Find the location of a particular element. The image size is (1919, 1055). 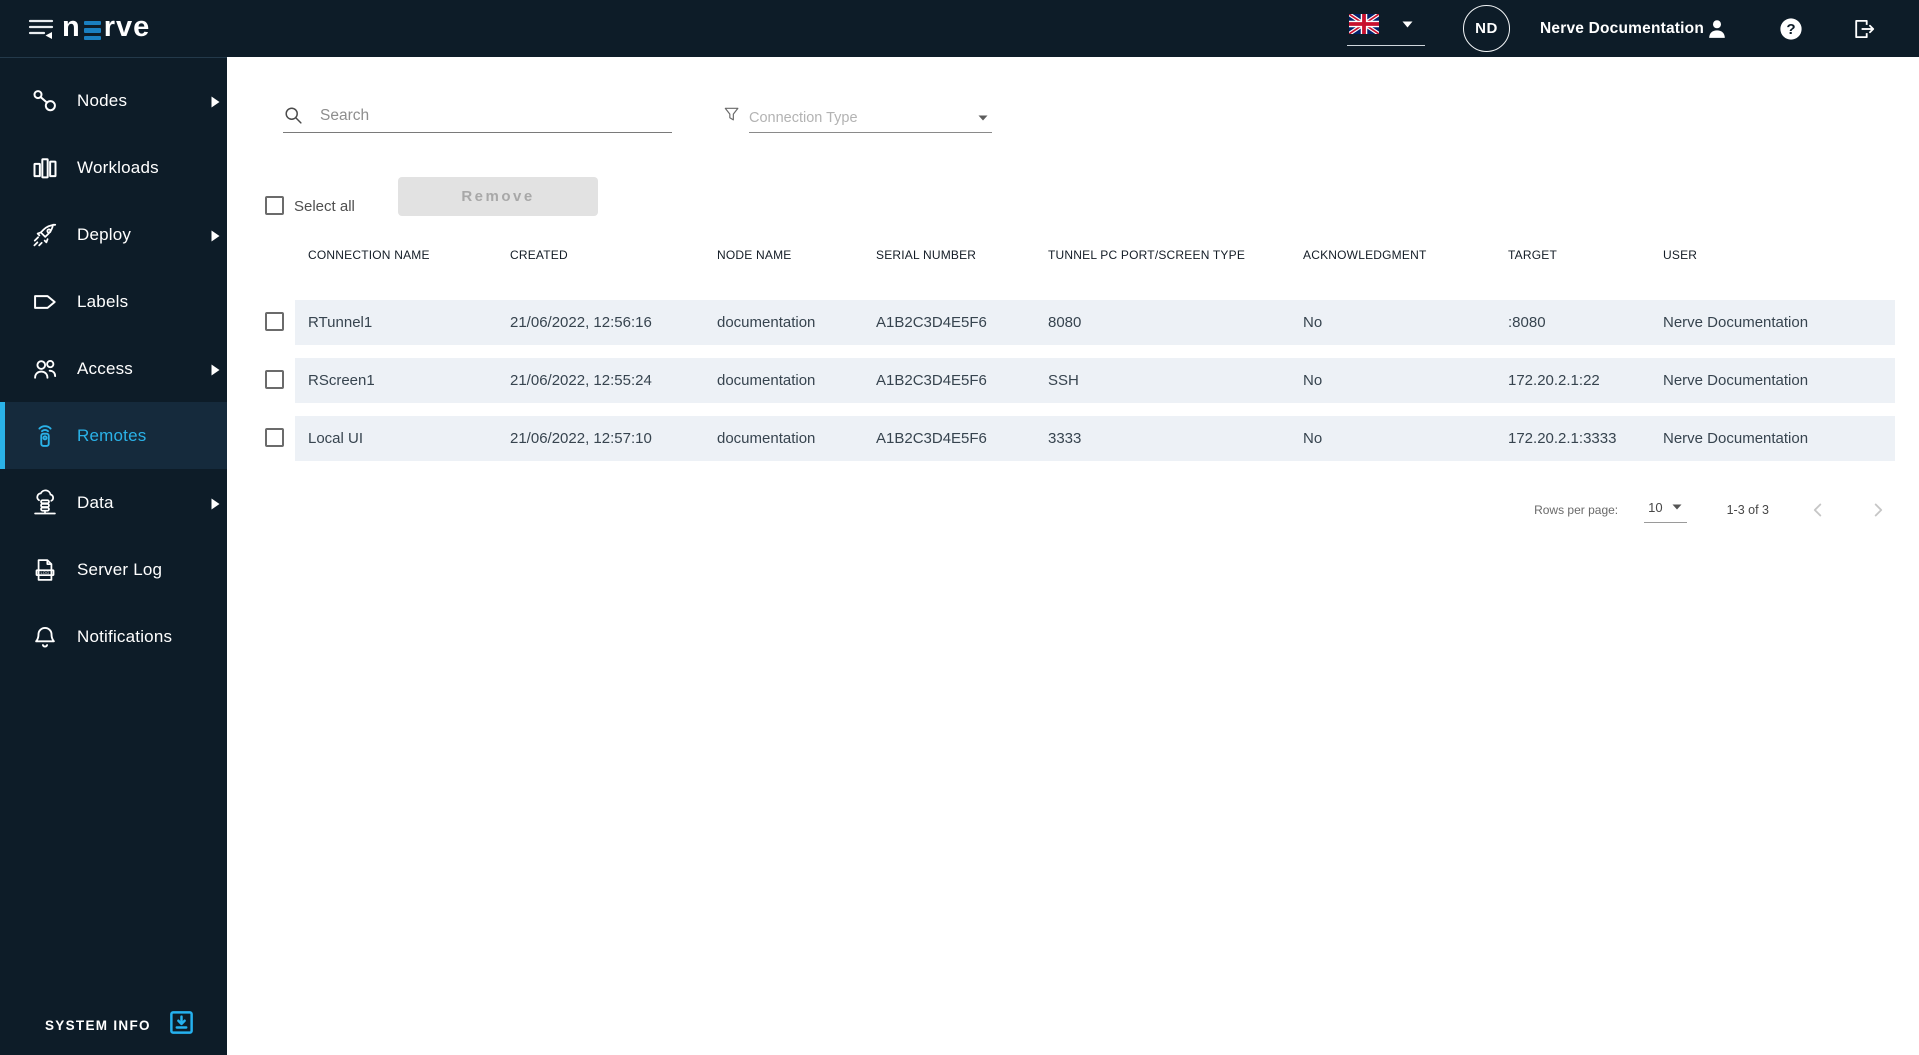

nerve-logo: n rve is located at coordinates (106, 27).